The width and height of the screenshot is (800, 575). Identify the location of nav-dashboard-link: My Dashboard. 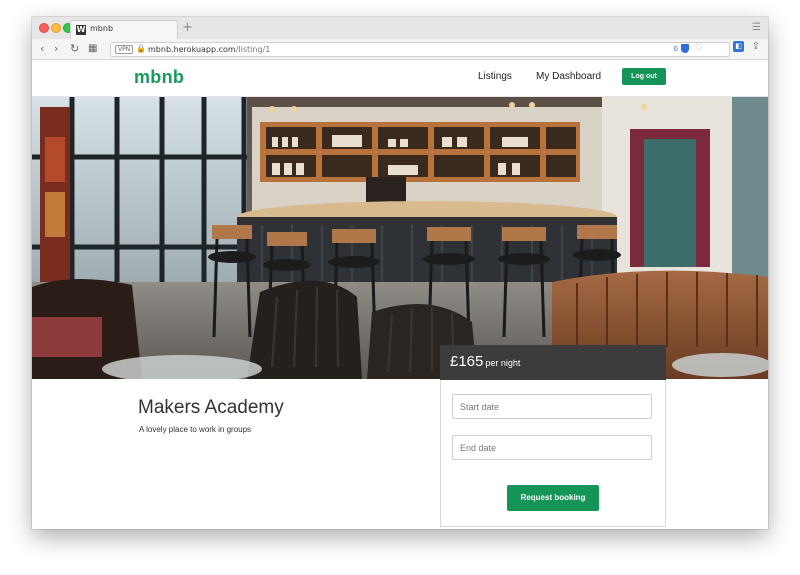
(568, 77).